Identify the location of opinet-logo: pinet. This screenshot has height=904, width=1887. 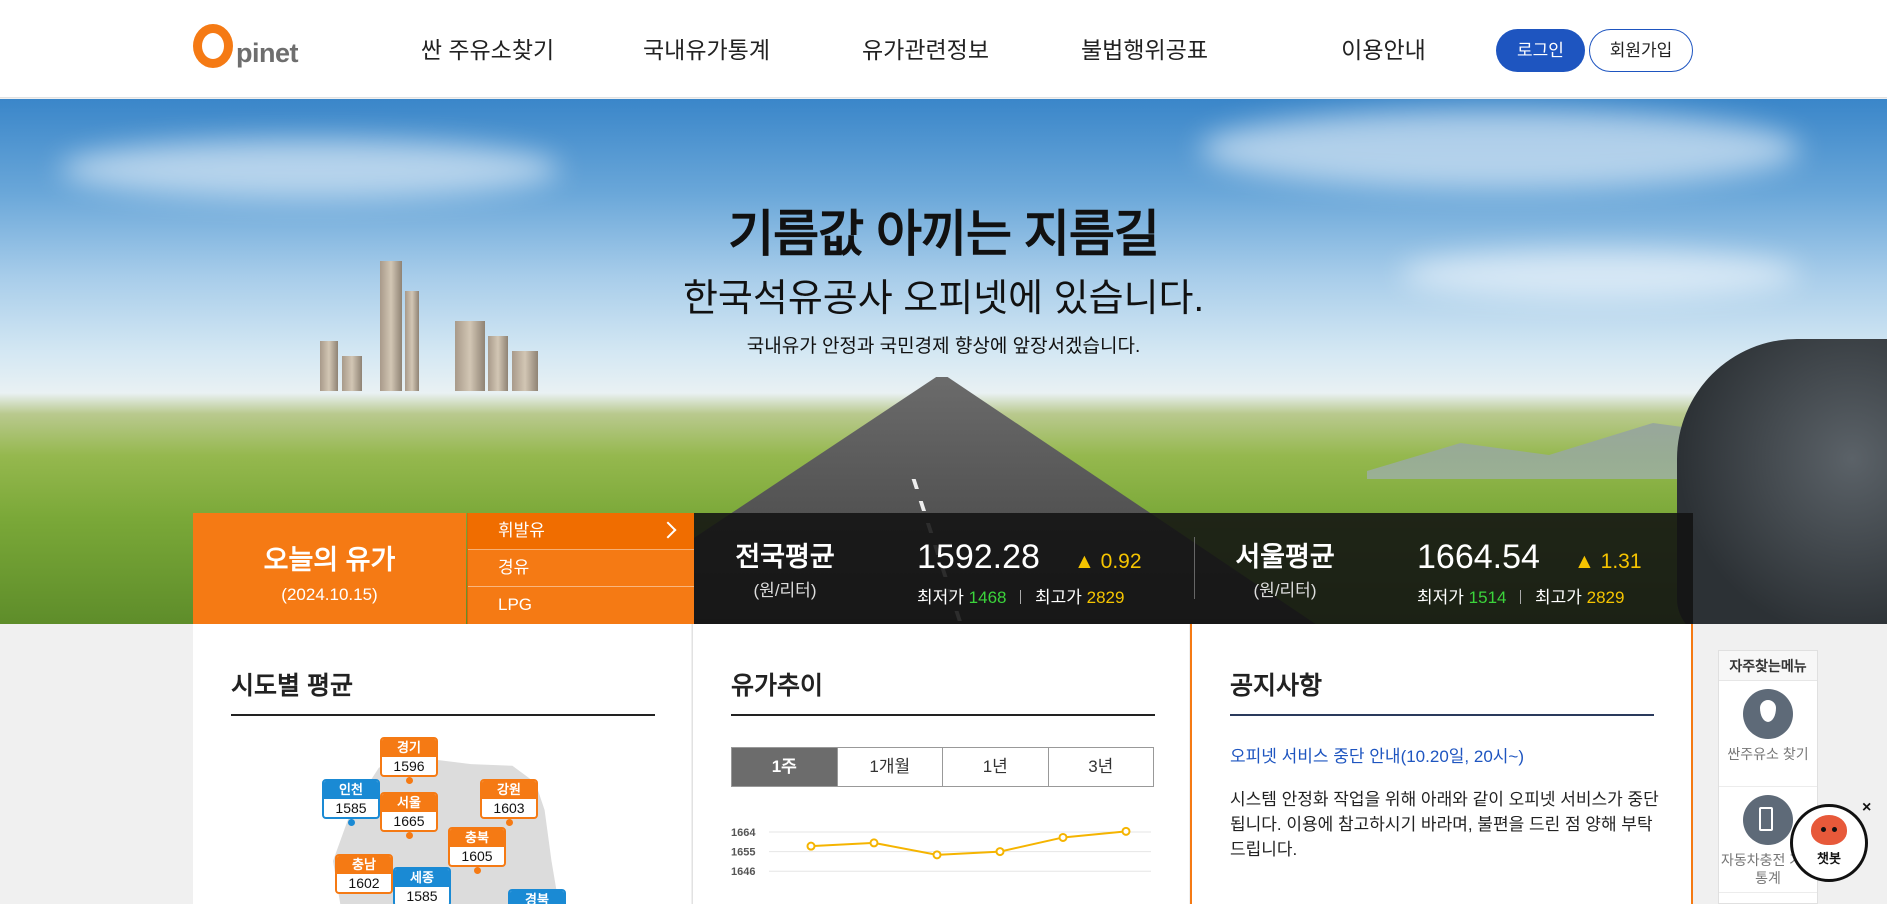
(258, 47).